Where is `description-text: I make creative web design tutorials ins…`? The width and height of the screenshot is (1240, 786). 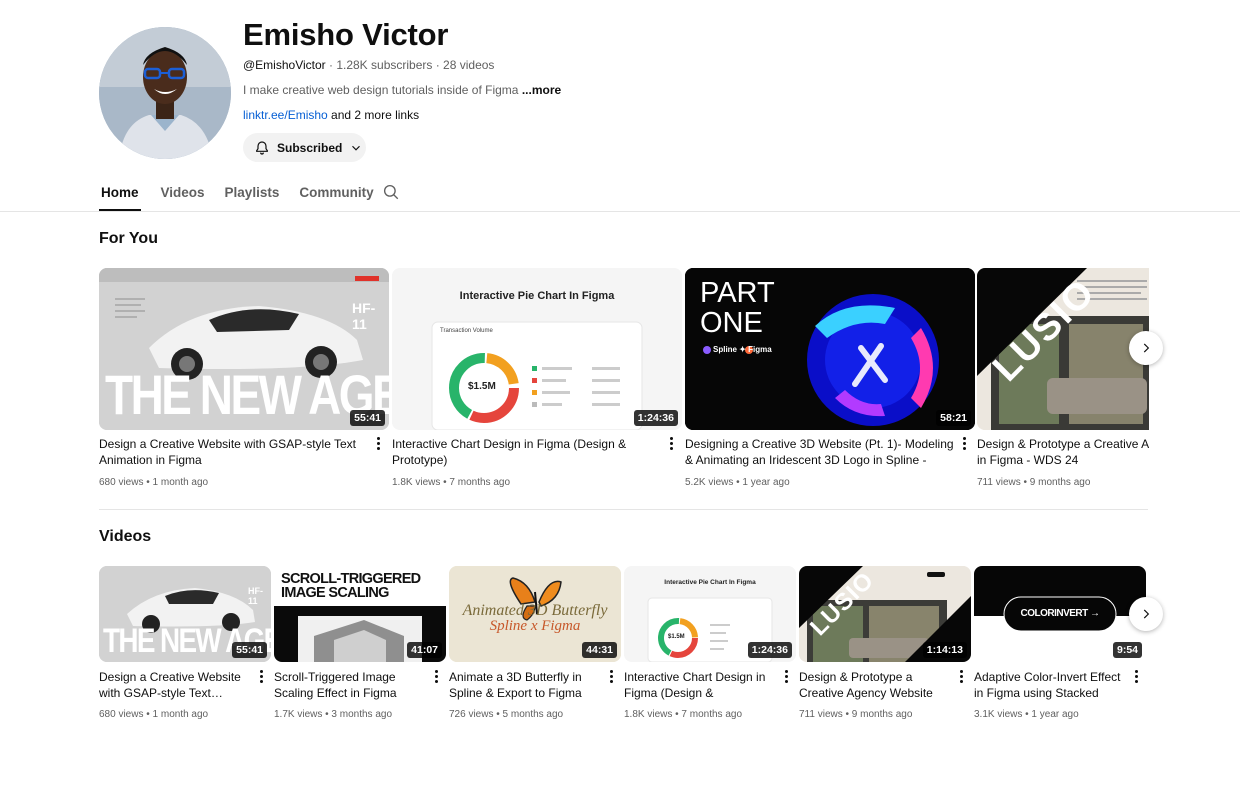 description-text: I make creative web design tutorials ins… is located at coordinates (381, 90).